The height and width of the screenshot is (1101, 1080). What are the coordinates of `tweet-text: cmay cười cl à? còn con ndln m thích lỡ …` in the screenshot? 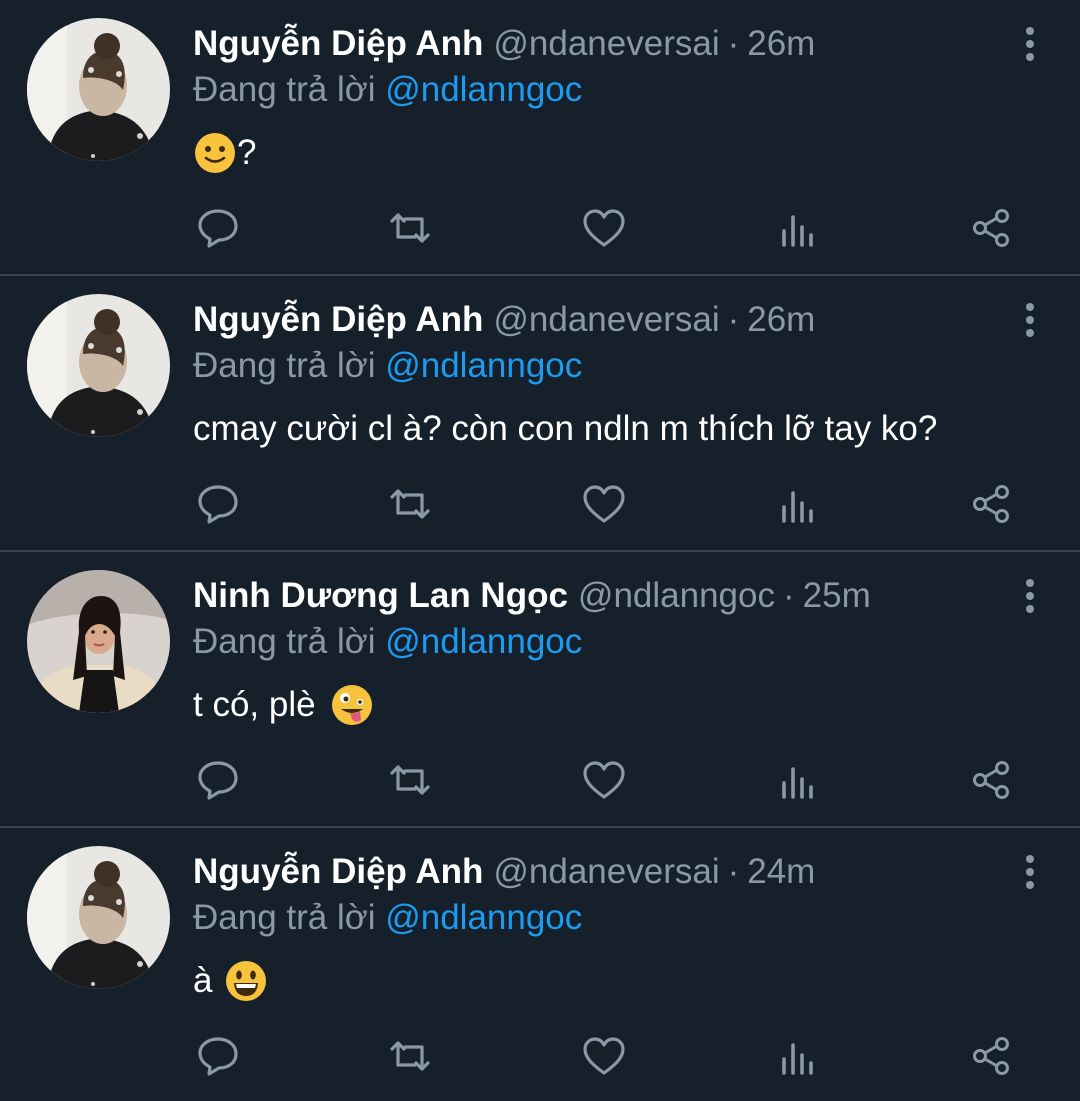 It's located at (565, 429).